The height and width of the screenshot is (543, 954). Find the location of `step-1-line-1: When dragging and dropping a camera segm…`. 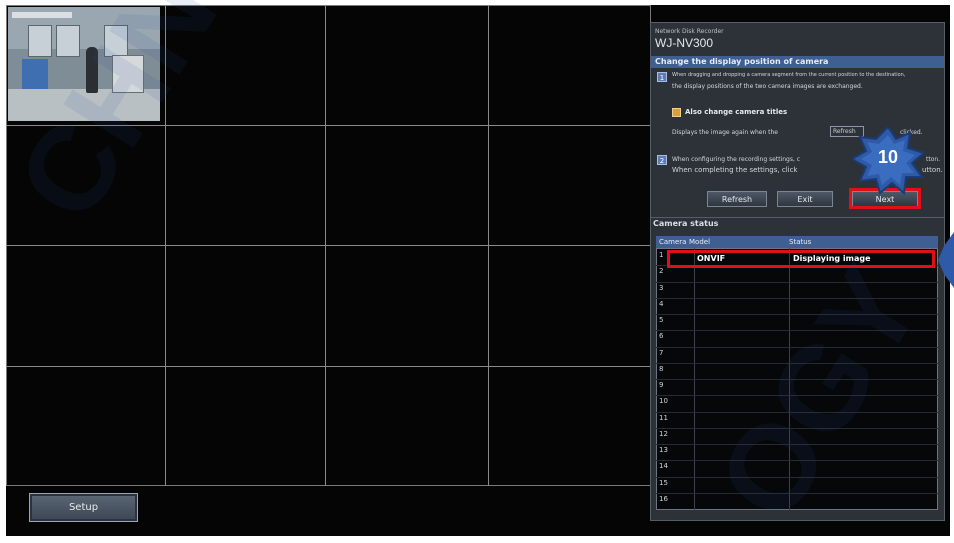

step-1-line-1: When dragging and dropping a camera segm… is located at coordinates (789, 75).